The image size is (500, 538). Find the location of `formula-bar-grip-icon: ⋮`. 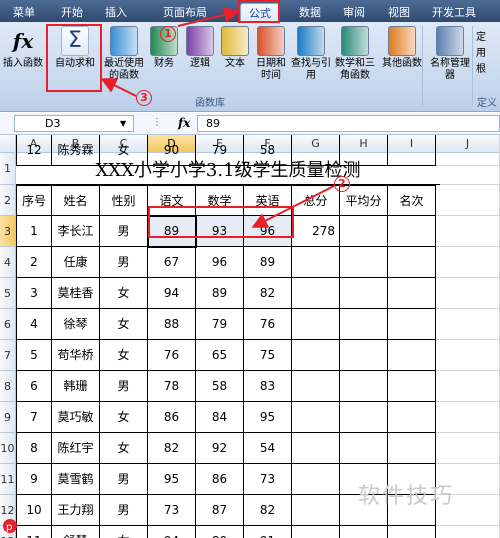

formula-bar-grip-icon: ⋮ is located at coordinates (157, 122).